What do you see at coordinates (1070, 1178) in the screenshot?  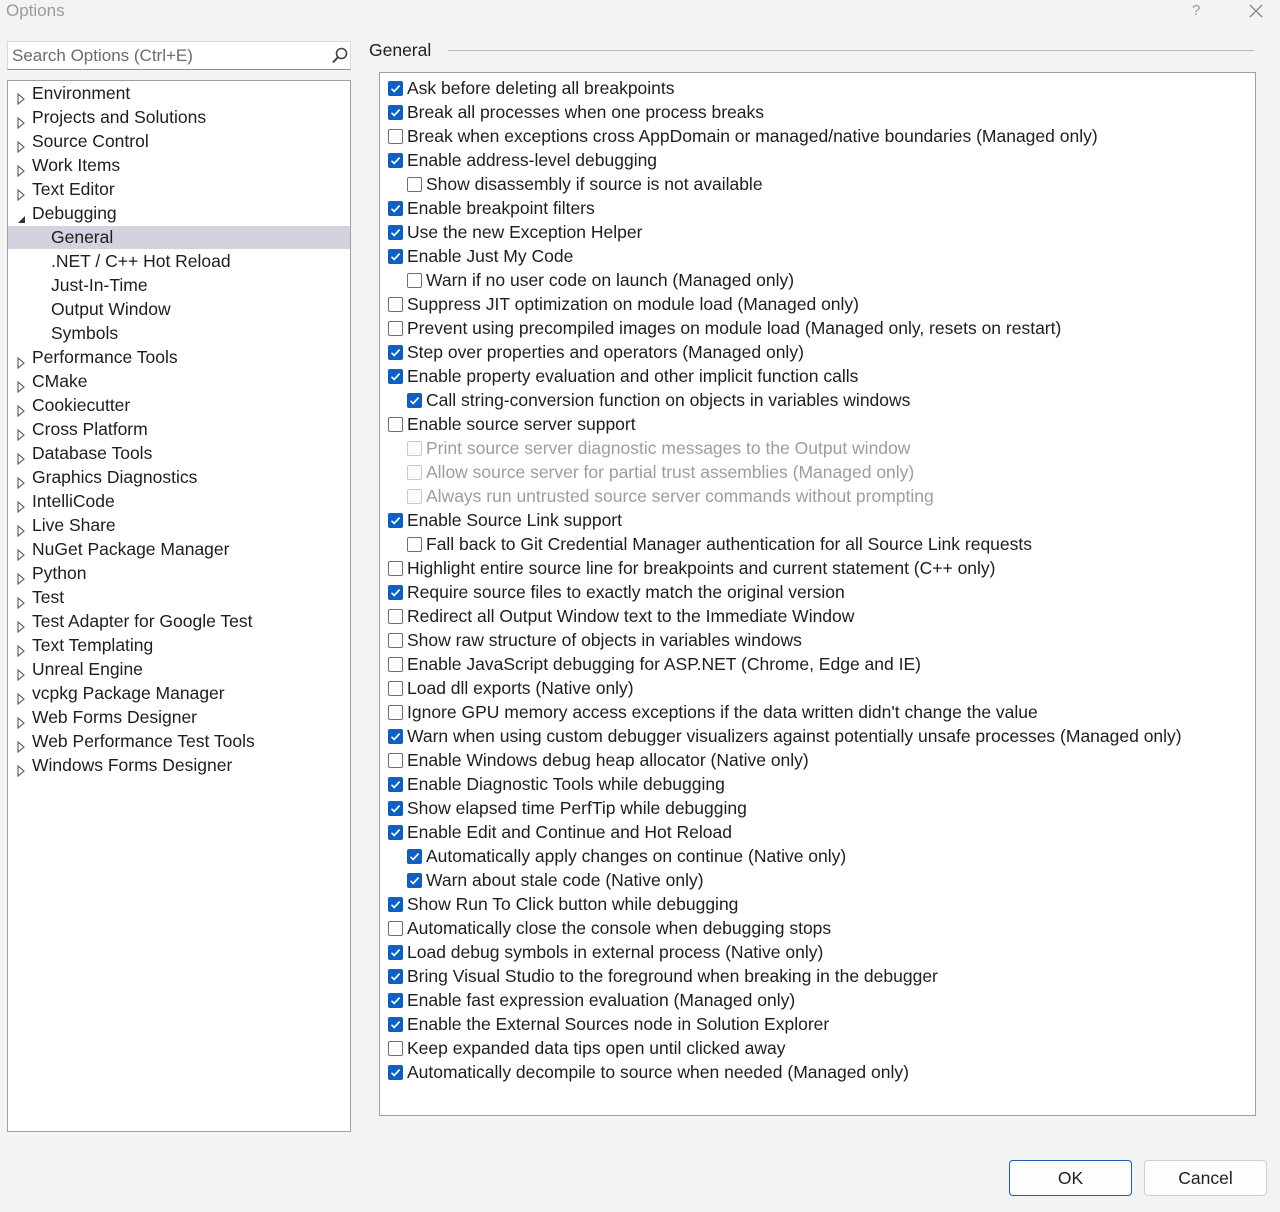 I see `ok-button: OK` at bounding box center [1070, 1178].